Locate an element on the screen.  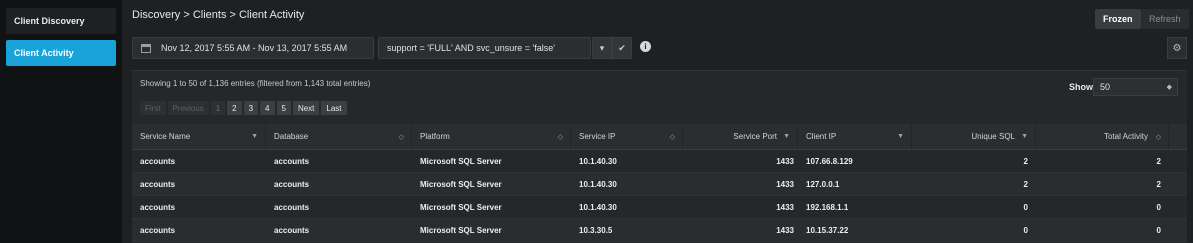
apply-filter-button: ✔ is located at coordinates (622, 48).